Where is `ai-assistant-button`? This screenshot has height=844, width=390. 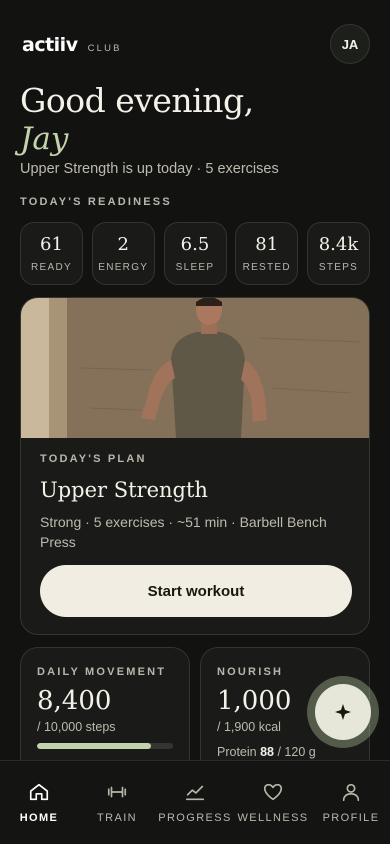 ai-assistant-button is located at coordinates (343, 712).